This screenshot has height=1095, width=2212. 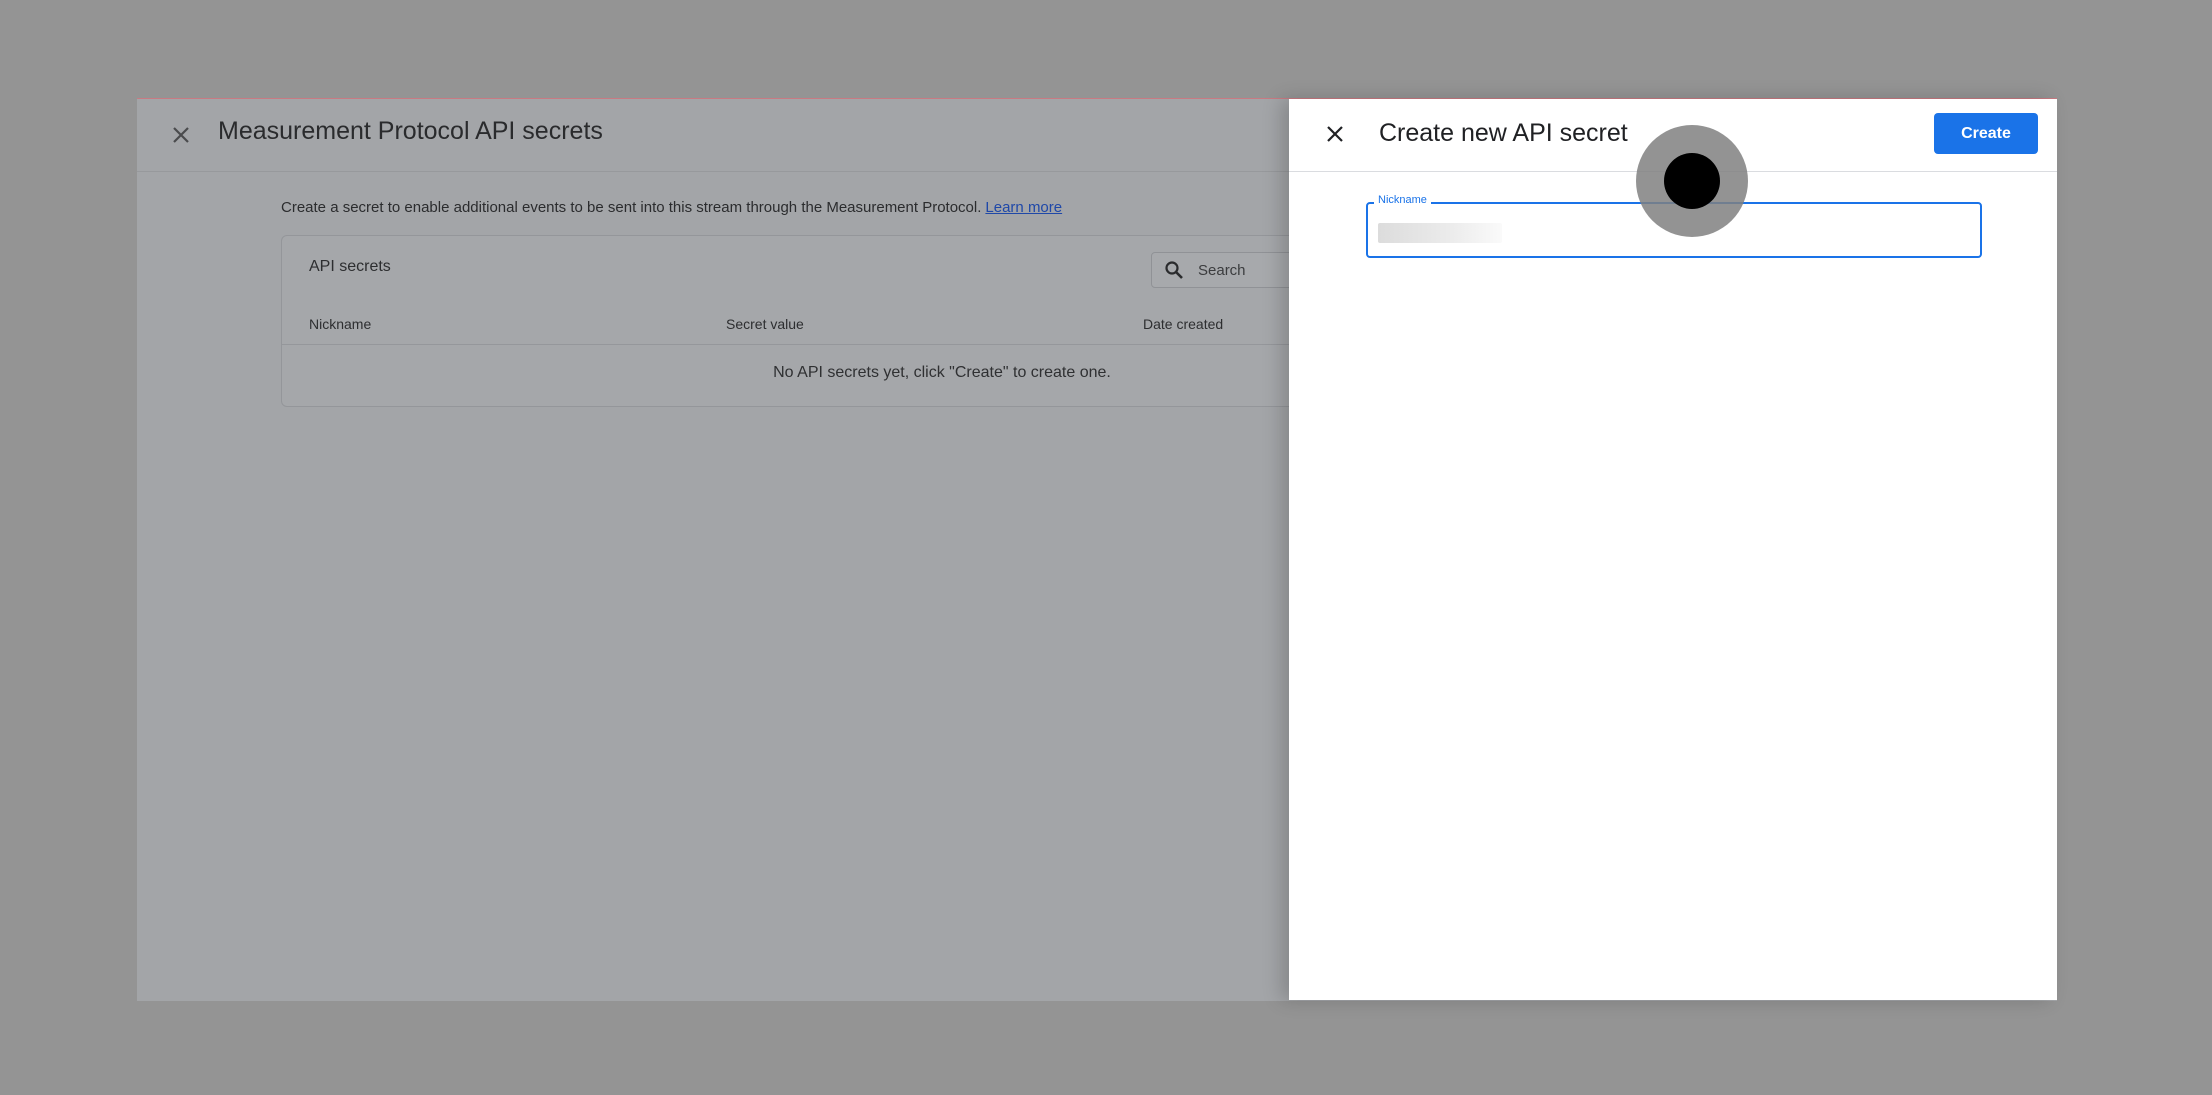 What do you see at coordinates (1174, 272) in the screenshot?
I see `search-icon` at bounding box center [1174, 272].